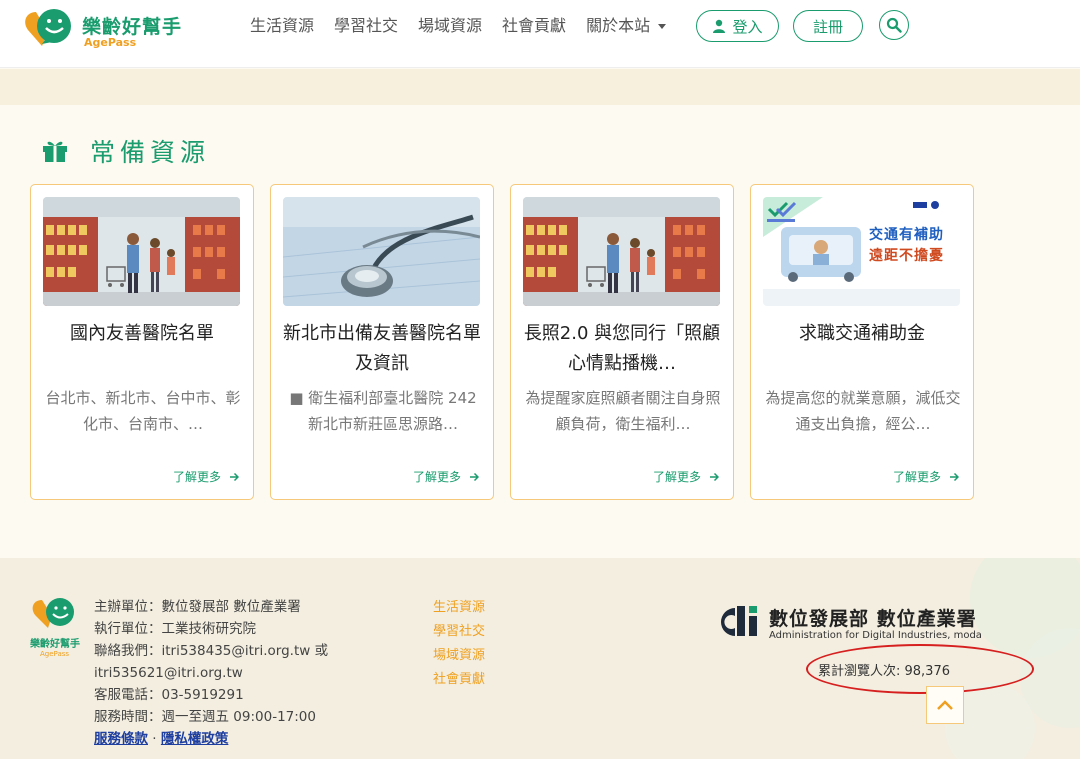  Describe the element at coordinates (534, 24) in the screenshot. I see `nav-item-social-contribution: 社會貢獻` at that location.